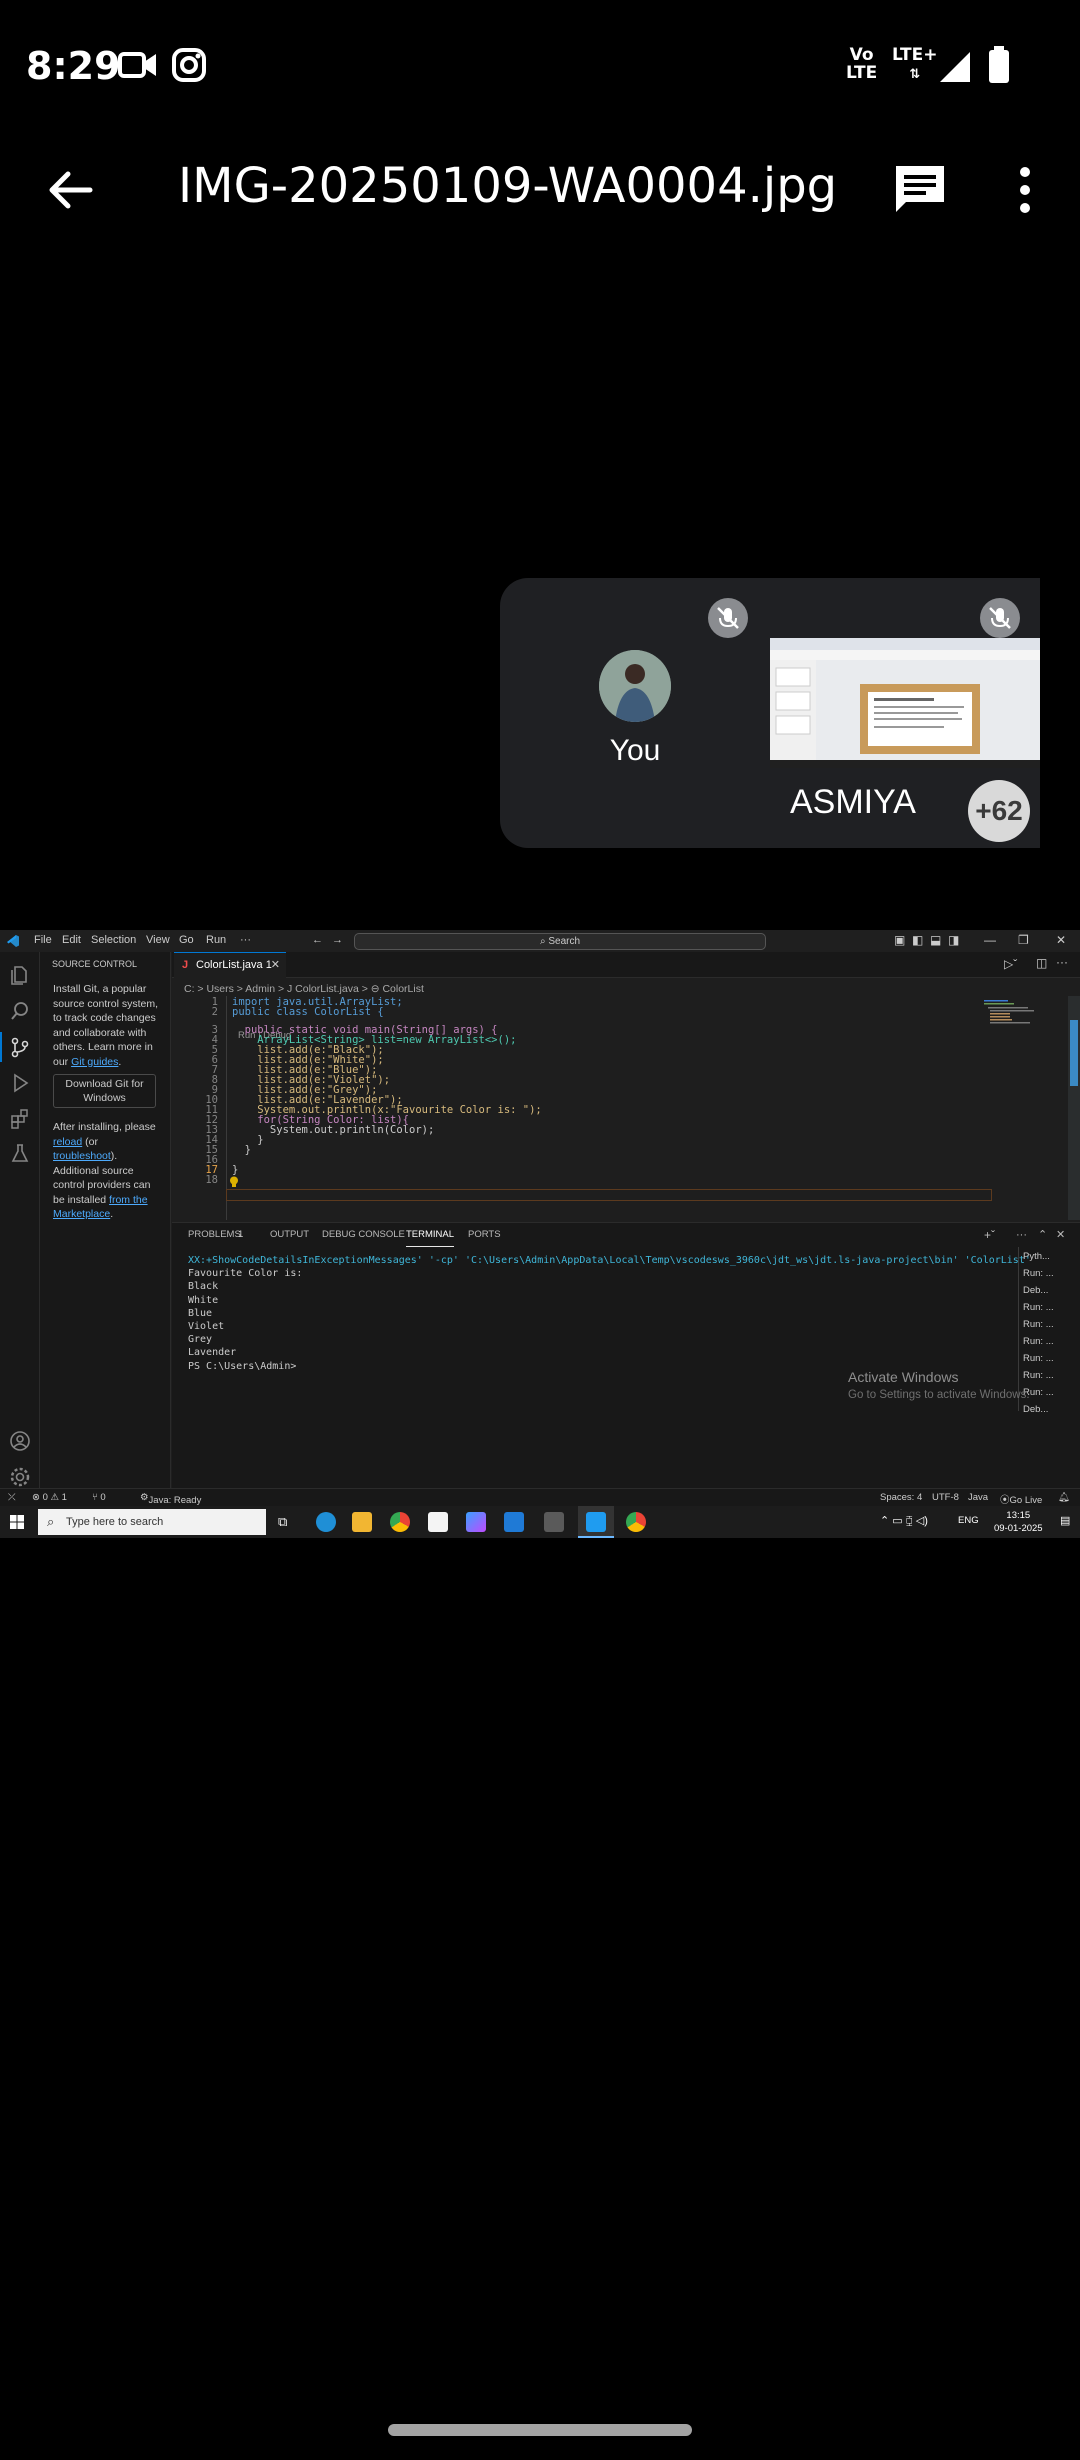 This screenshot has width=1080, height=2460. I want to click on editor-scrollbar, so click(1074, 1108).